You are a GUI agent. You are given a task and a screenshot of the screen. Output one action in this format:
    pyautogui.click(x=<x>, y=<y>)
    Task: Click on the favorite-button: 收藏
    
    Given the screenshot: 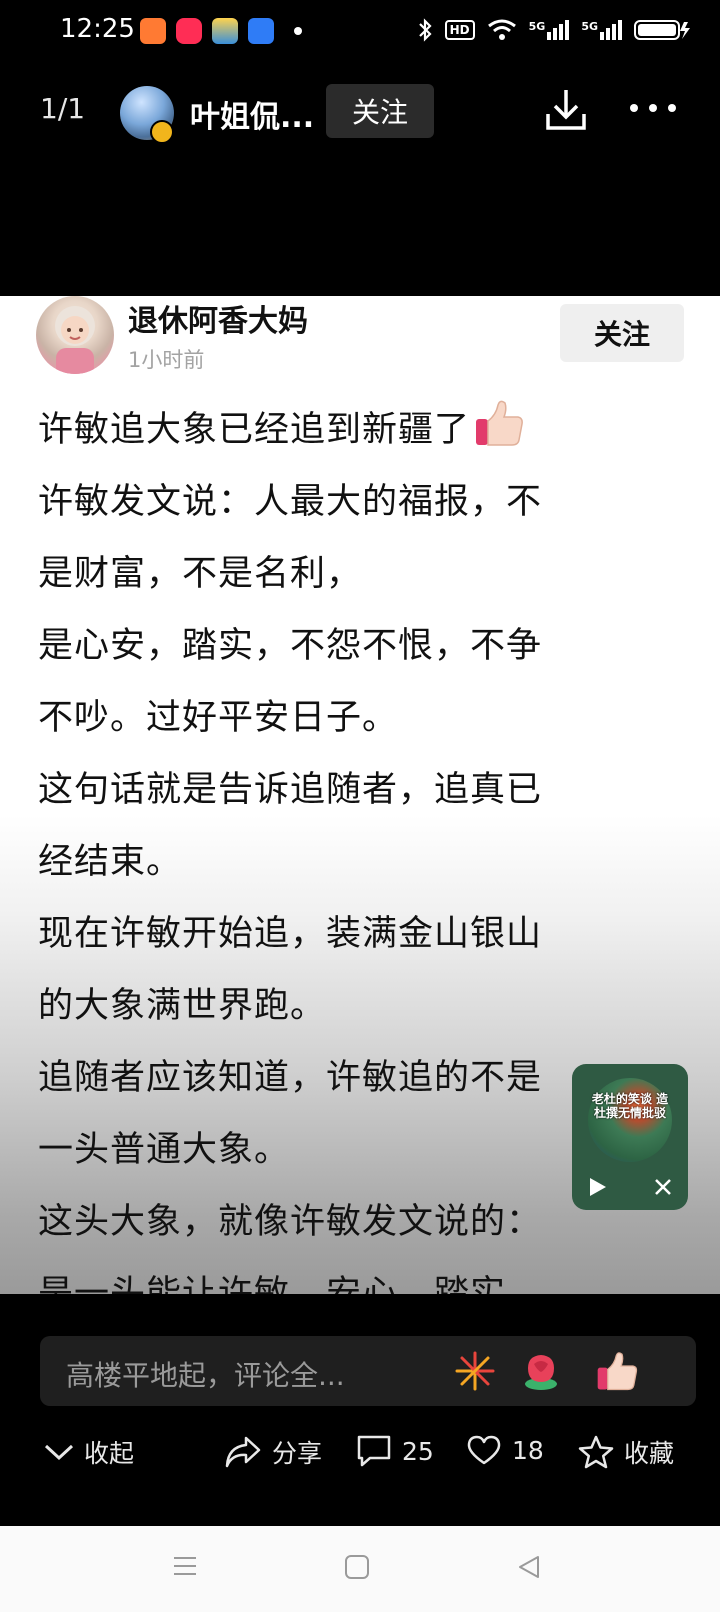 What is the action you would take?
    pyautogui.click(x=626, y=1452)
    